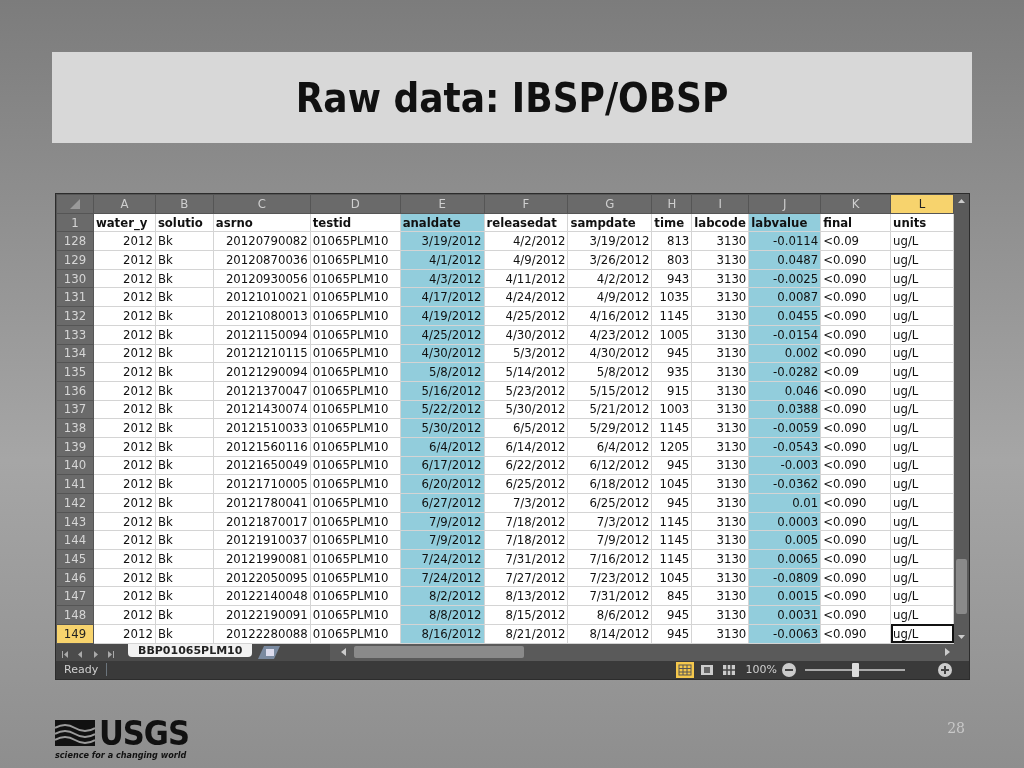  I want to click on table-cell: ug/L, so click(922, 633).